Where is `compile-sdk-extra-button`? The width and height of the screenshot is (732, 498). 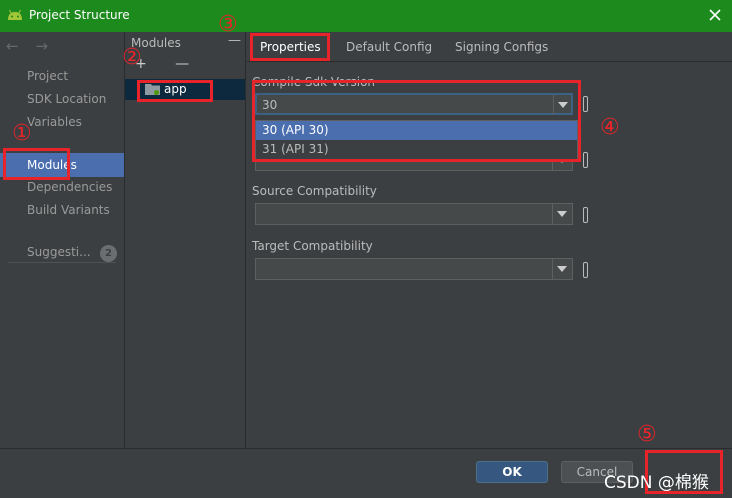
compile-sdk-extra-button is located at coordinates (585, 104).